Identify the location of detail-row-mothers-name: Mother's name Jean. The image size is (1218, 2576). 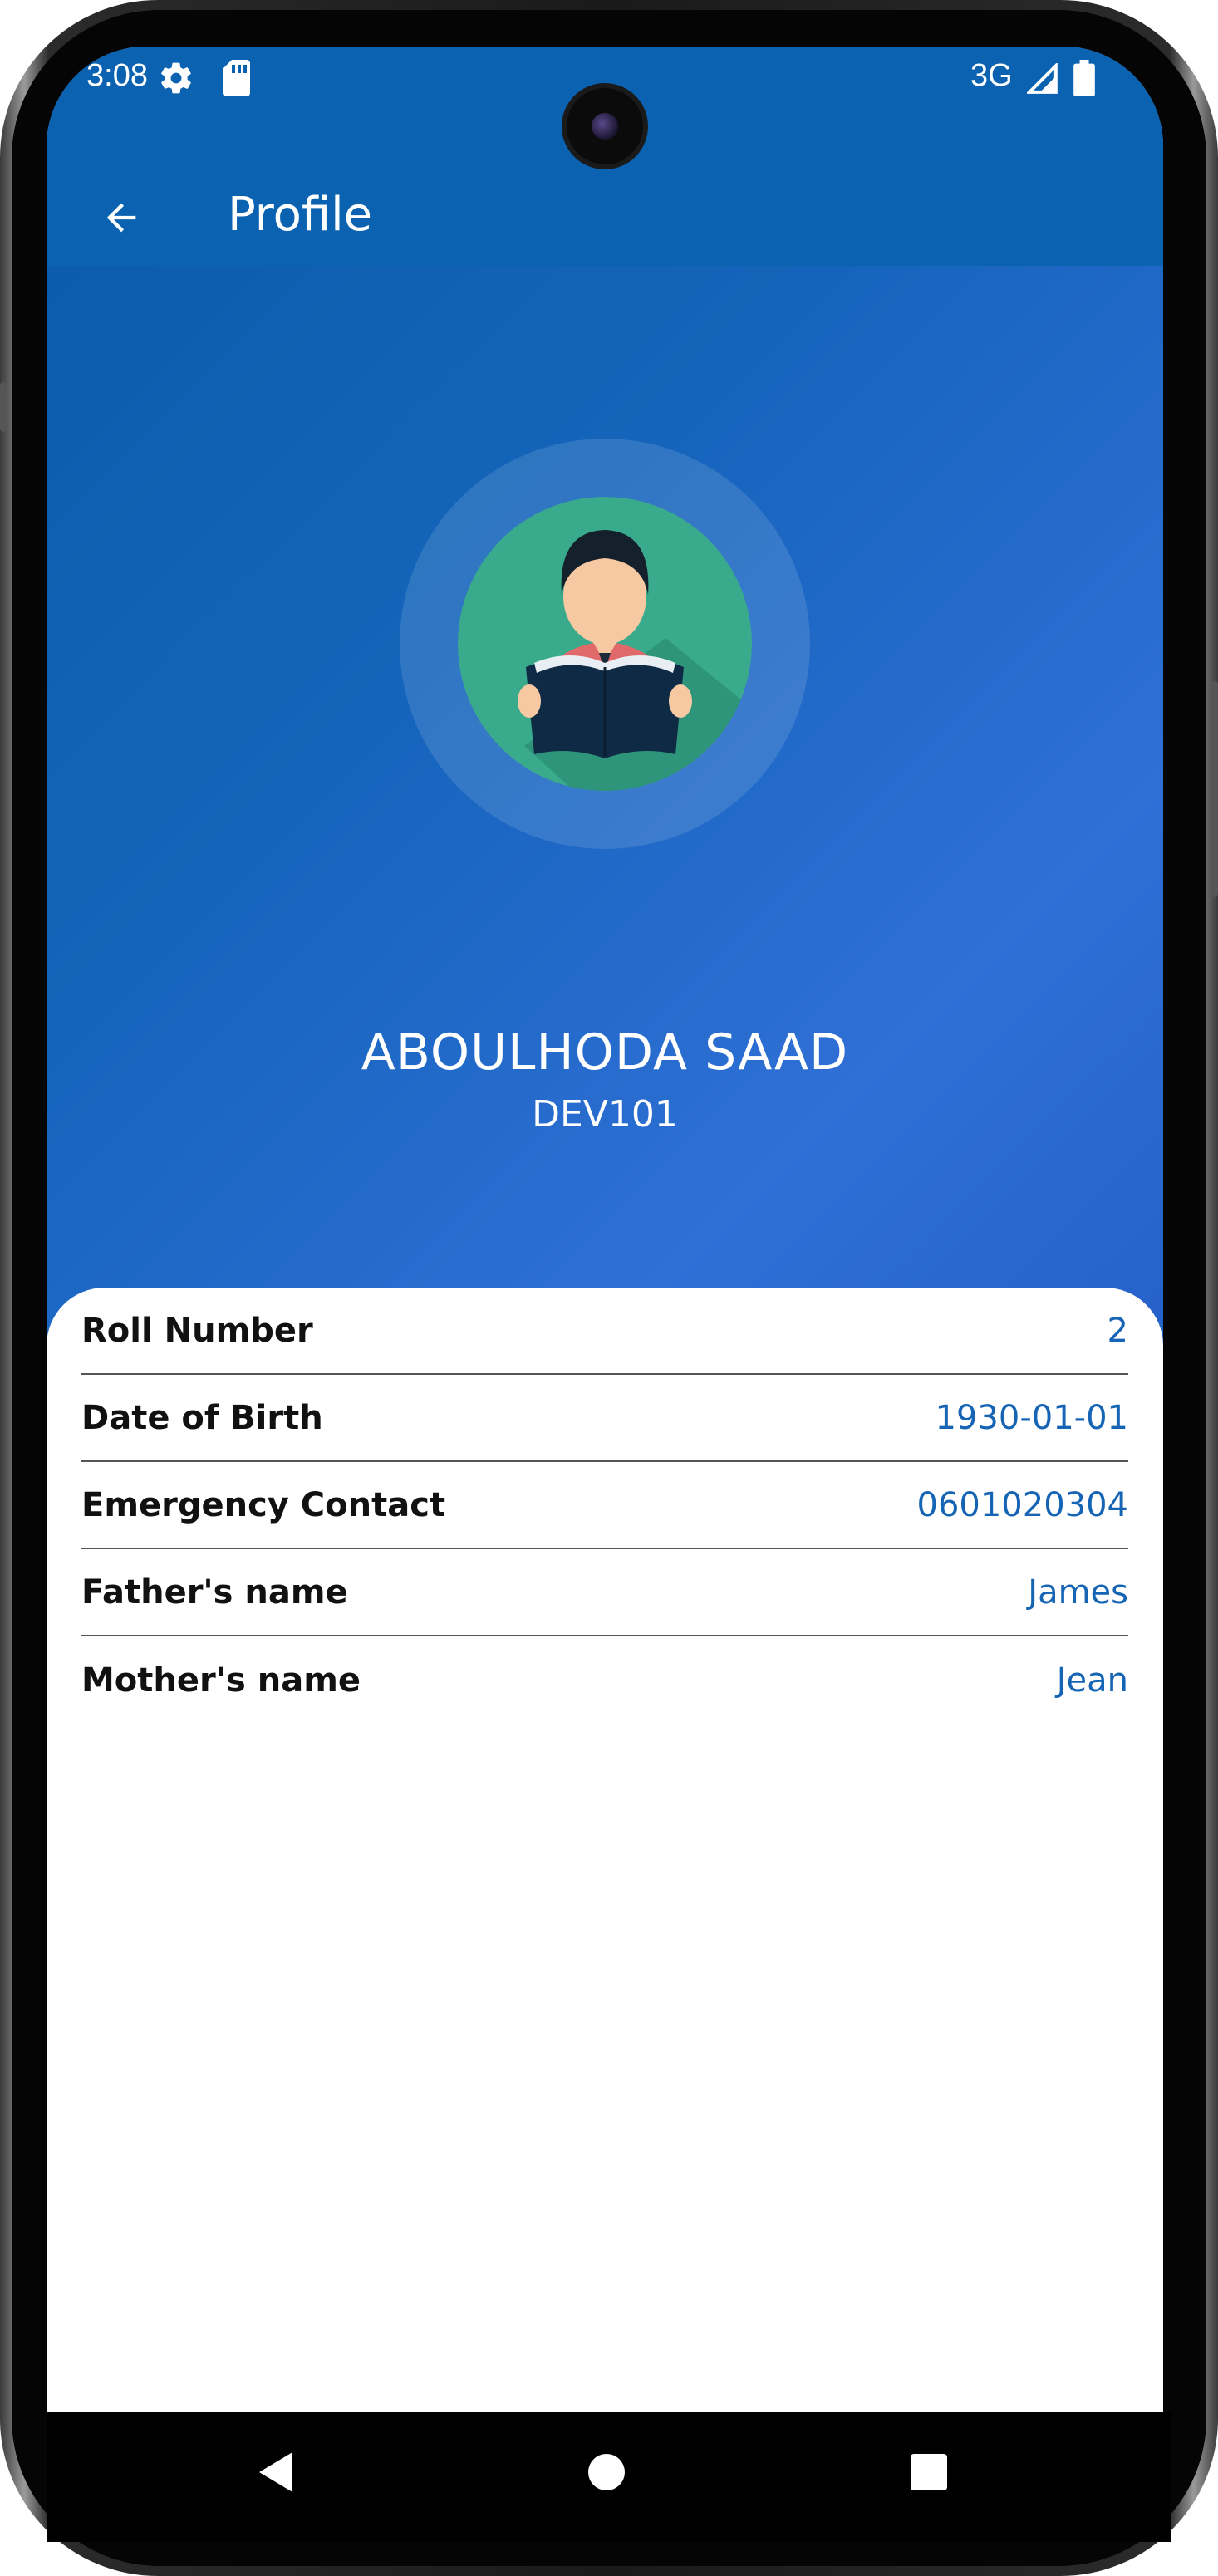
(604, 1680).